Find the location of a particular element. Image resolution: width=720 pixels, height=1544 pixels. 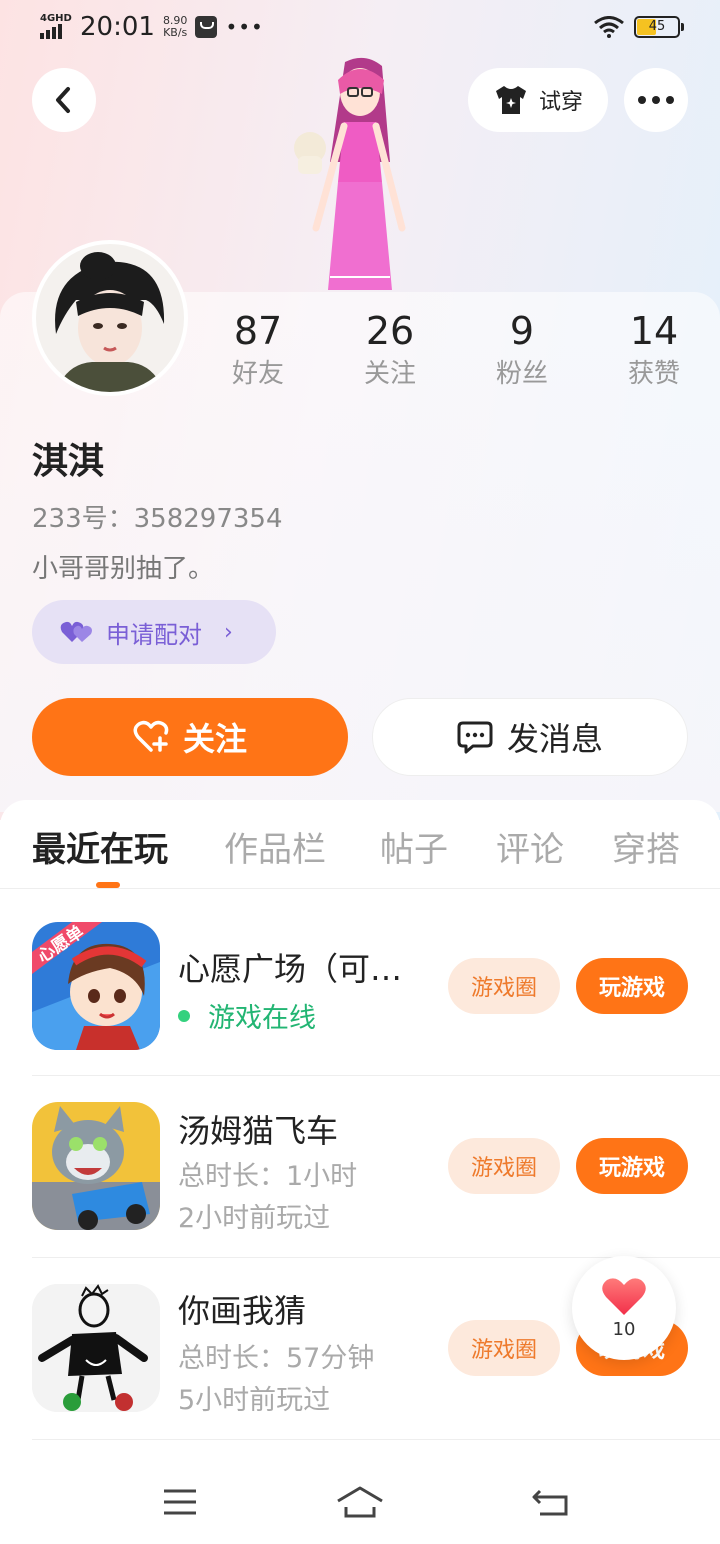

game-icon-draw-guess is located at coordinates (96, 1348).